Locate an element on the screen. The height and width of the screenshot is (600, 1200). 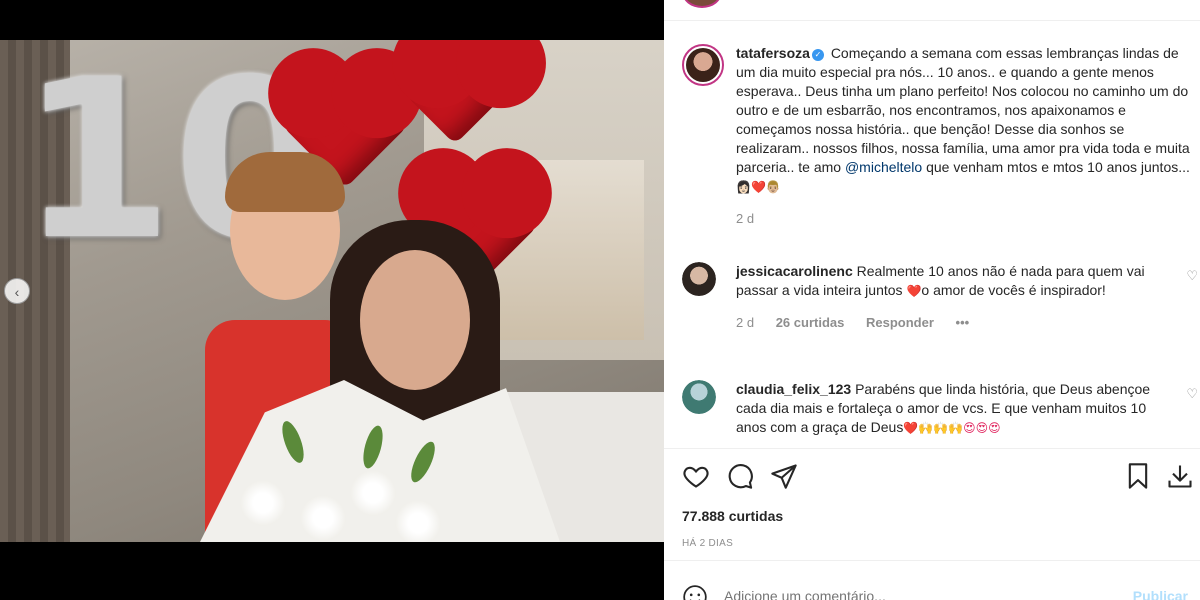
likes-count: 77.888 curtidas is located at coordinates (732, 516).